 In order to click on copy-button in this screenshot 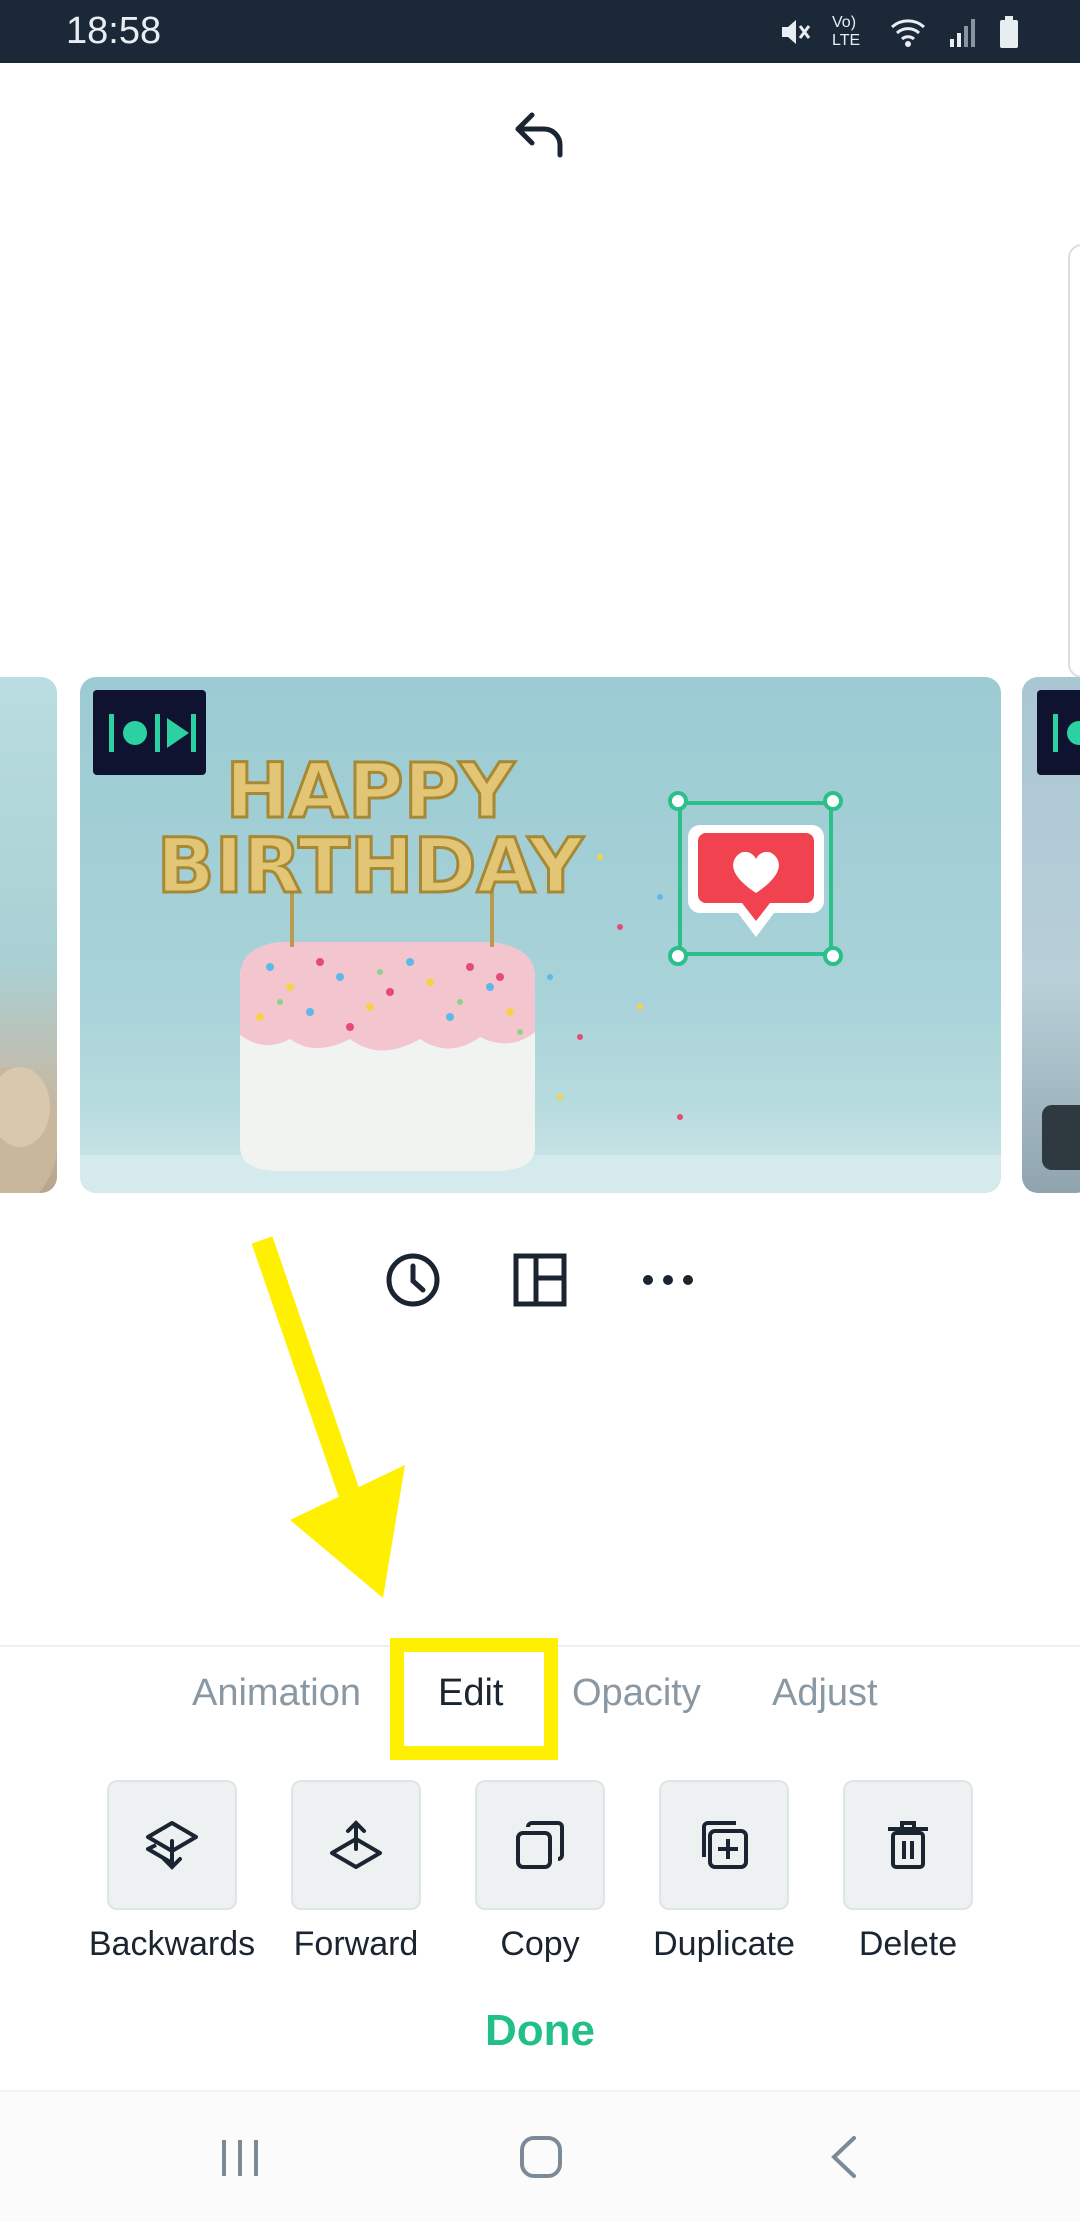, I will do `click(540, 1845)`.